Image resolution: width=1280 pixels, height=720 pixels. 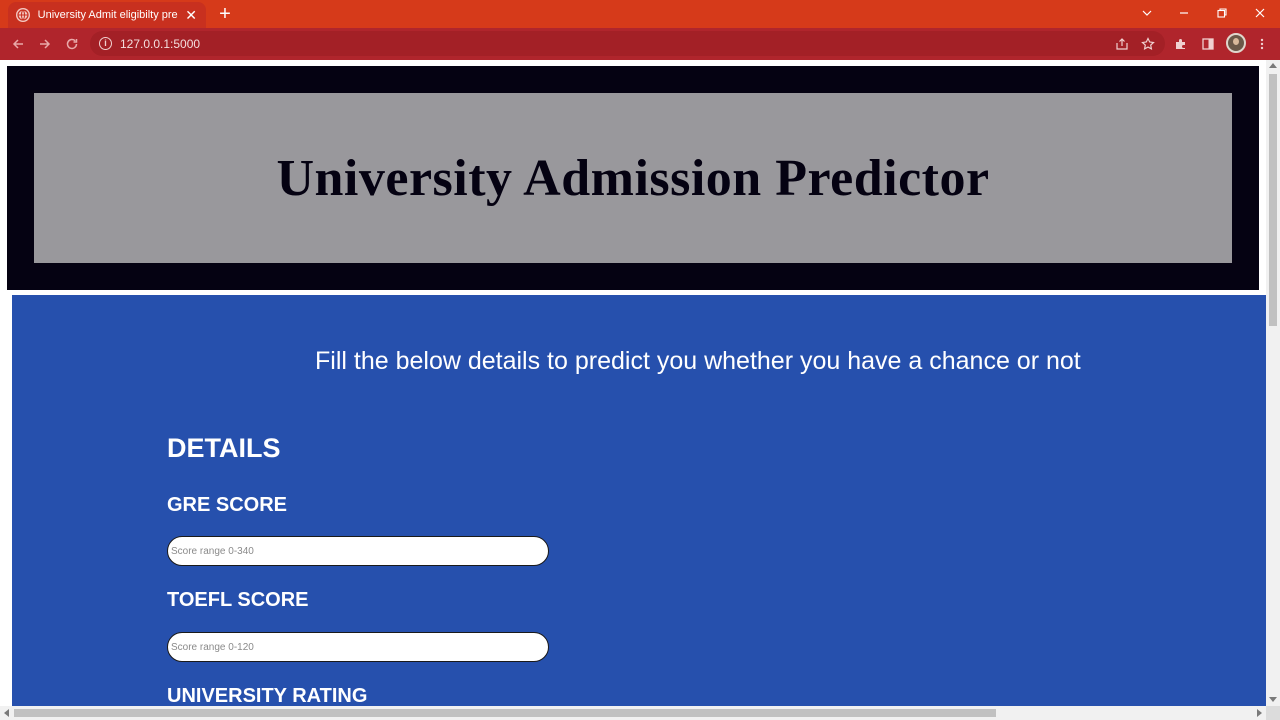 I want to click on address-bar: i 127.0.0.1:5000, so click(x=627, y=43).